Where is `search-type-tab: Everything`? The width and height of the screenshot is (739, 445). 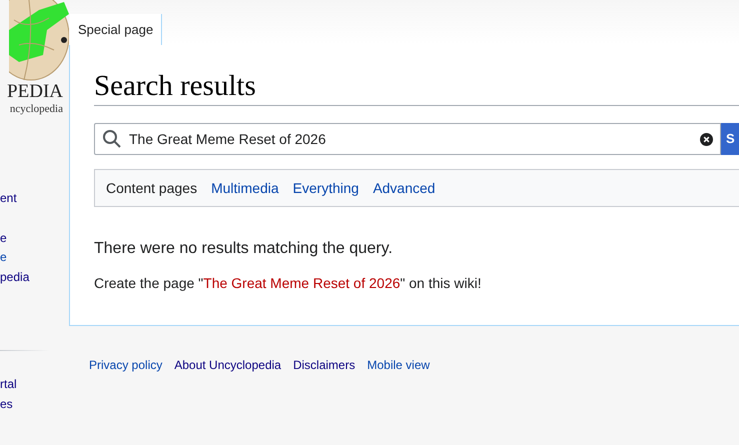 search-type-tab: Everything is located at coordinates (325, 188).